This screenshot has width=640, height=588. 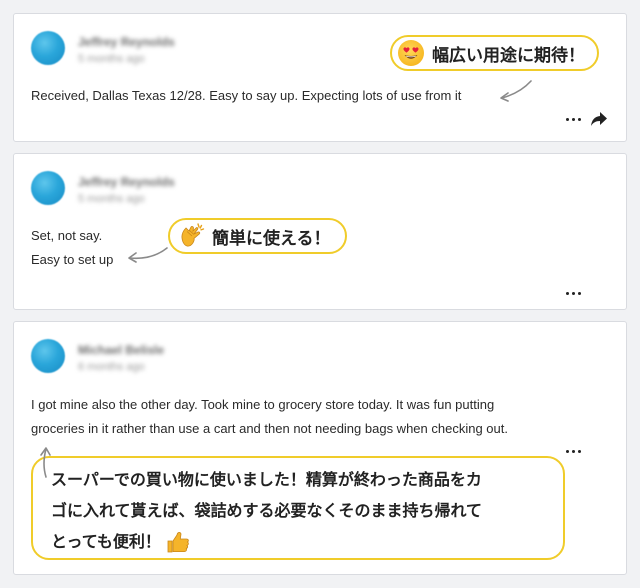 I want to click on thumbs-up-emoji-icon, so click(x=178, y=541).